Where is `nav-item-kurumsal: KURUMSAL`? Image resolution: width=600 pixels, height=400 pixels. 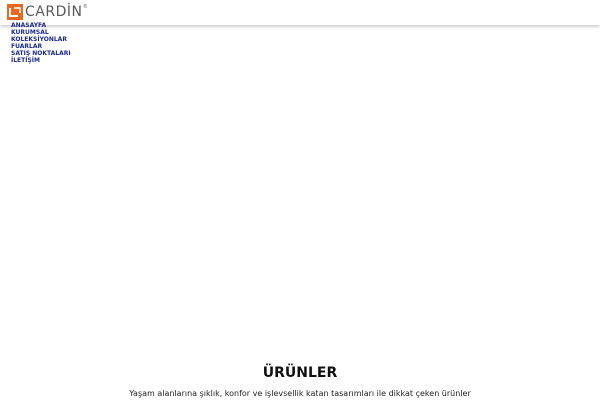 nav-item-kurumsal: KURUMSAL is located at coordinates (41, 32).